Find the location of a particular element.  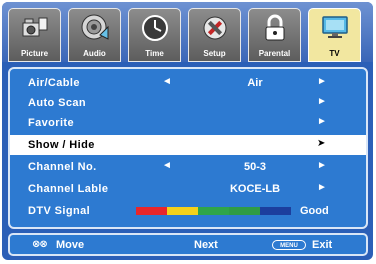

tab-tv: TV is located at coordinates (334, 35).